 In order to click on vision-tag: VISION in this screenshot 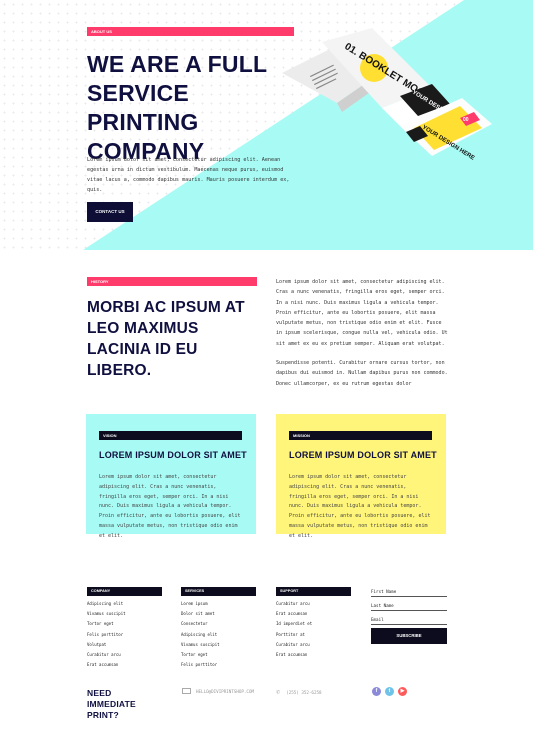, I will do `click(170, 435)`.